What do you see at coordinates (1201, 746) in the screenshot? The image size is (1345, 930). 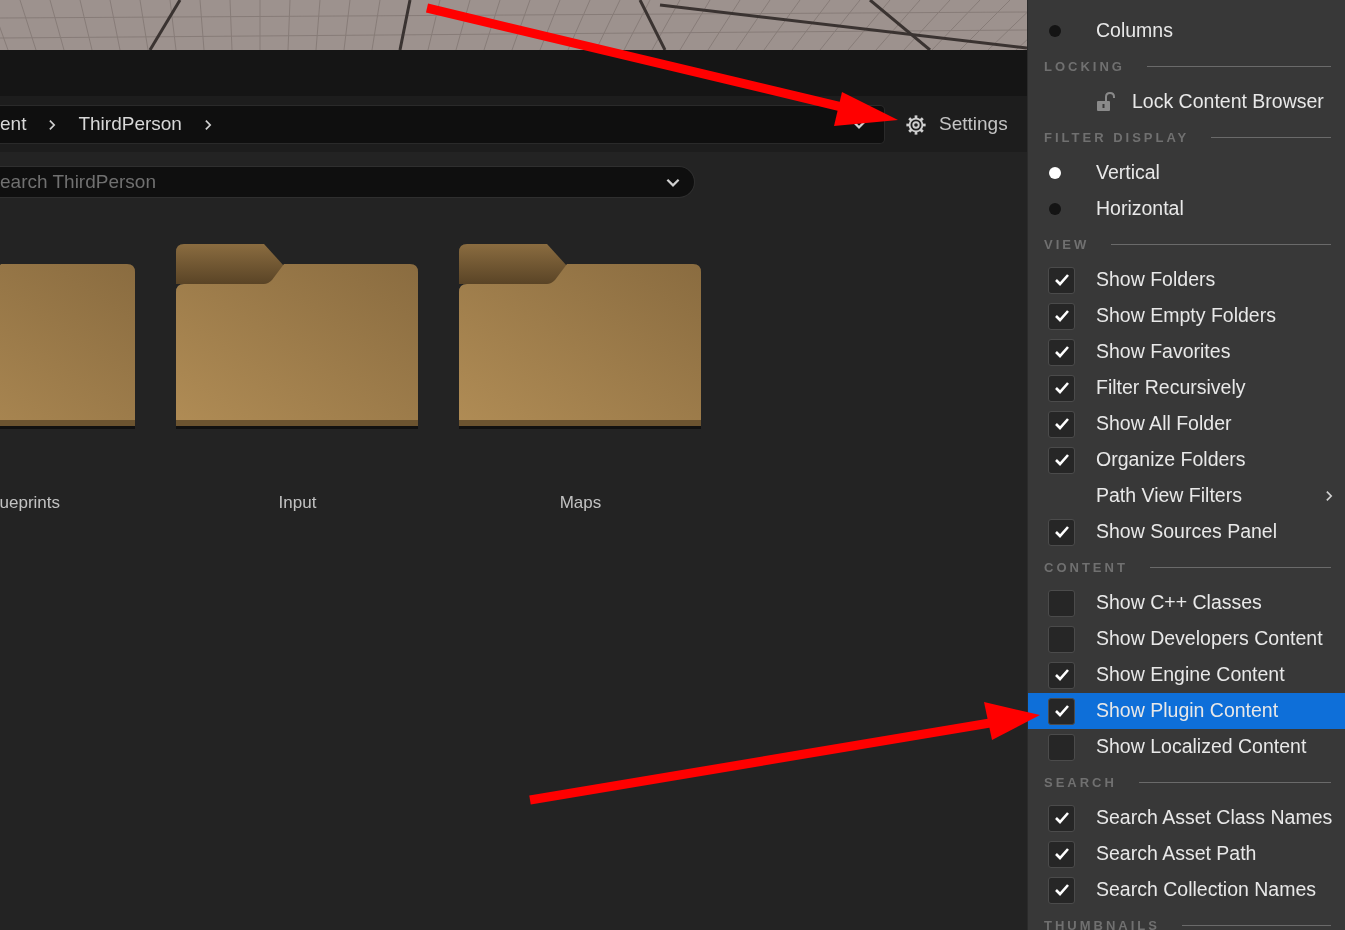 I see `menu-item-label: Show Localized Content` at bounding box center [1201, 746].